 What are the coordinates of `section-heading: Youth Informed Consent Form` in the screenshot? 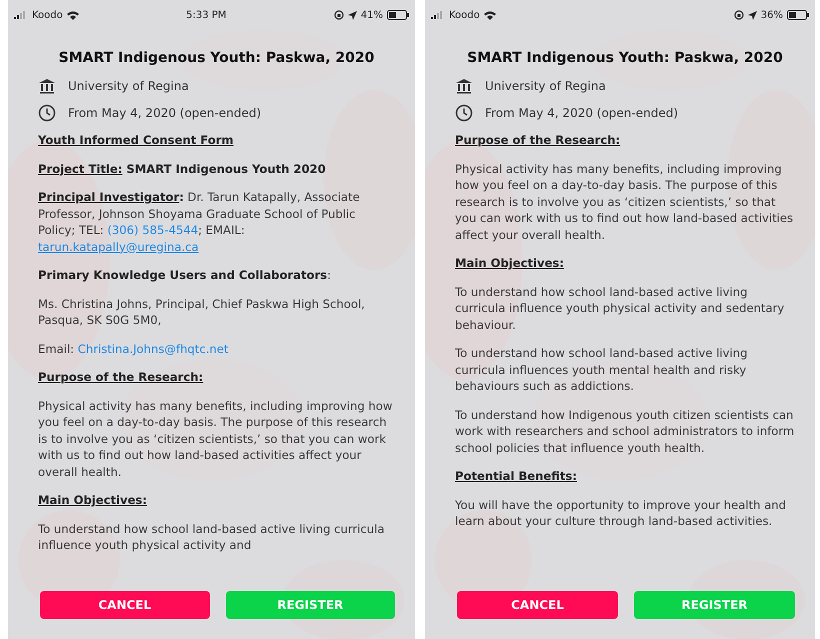 It's located at (136, 140).